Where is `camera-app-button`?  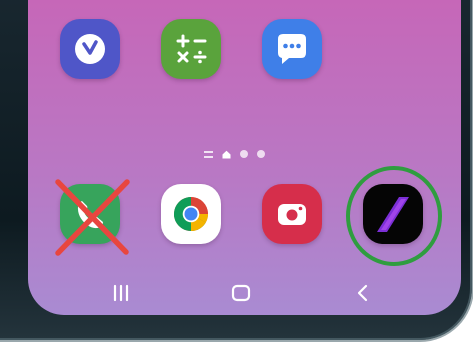
camera-app-button is located at coordinates (292, 214).